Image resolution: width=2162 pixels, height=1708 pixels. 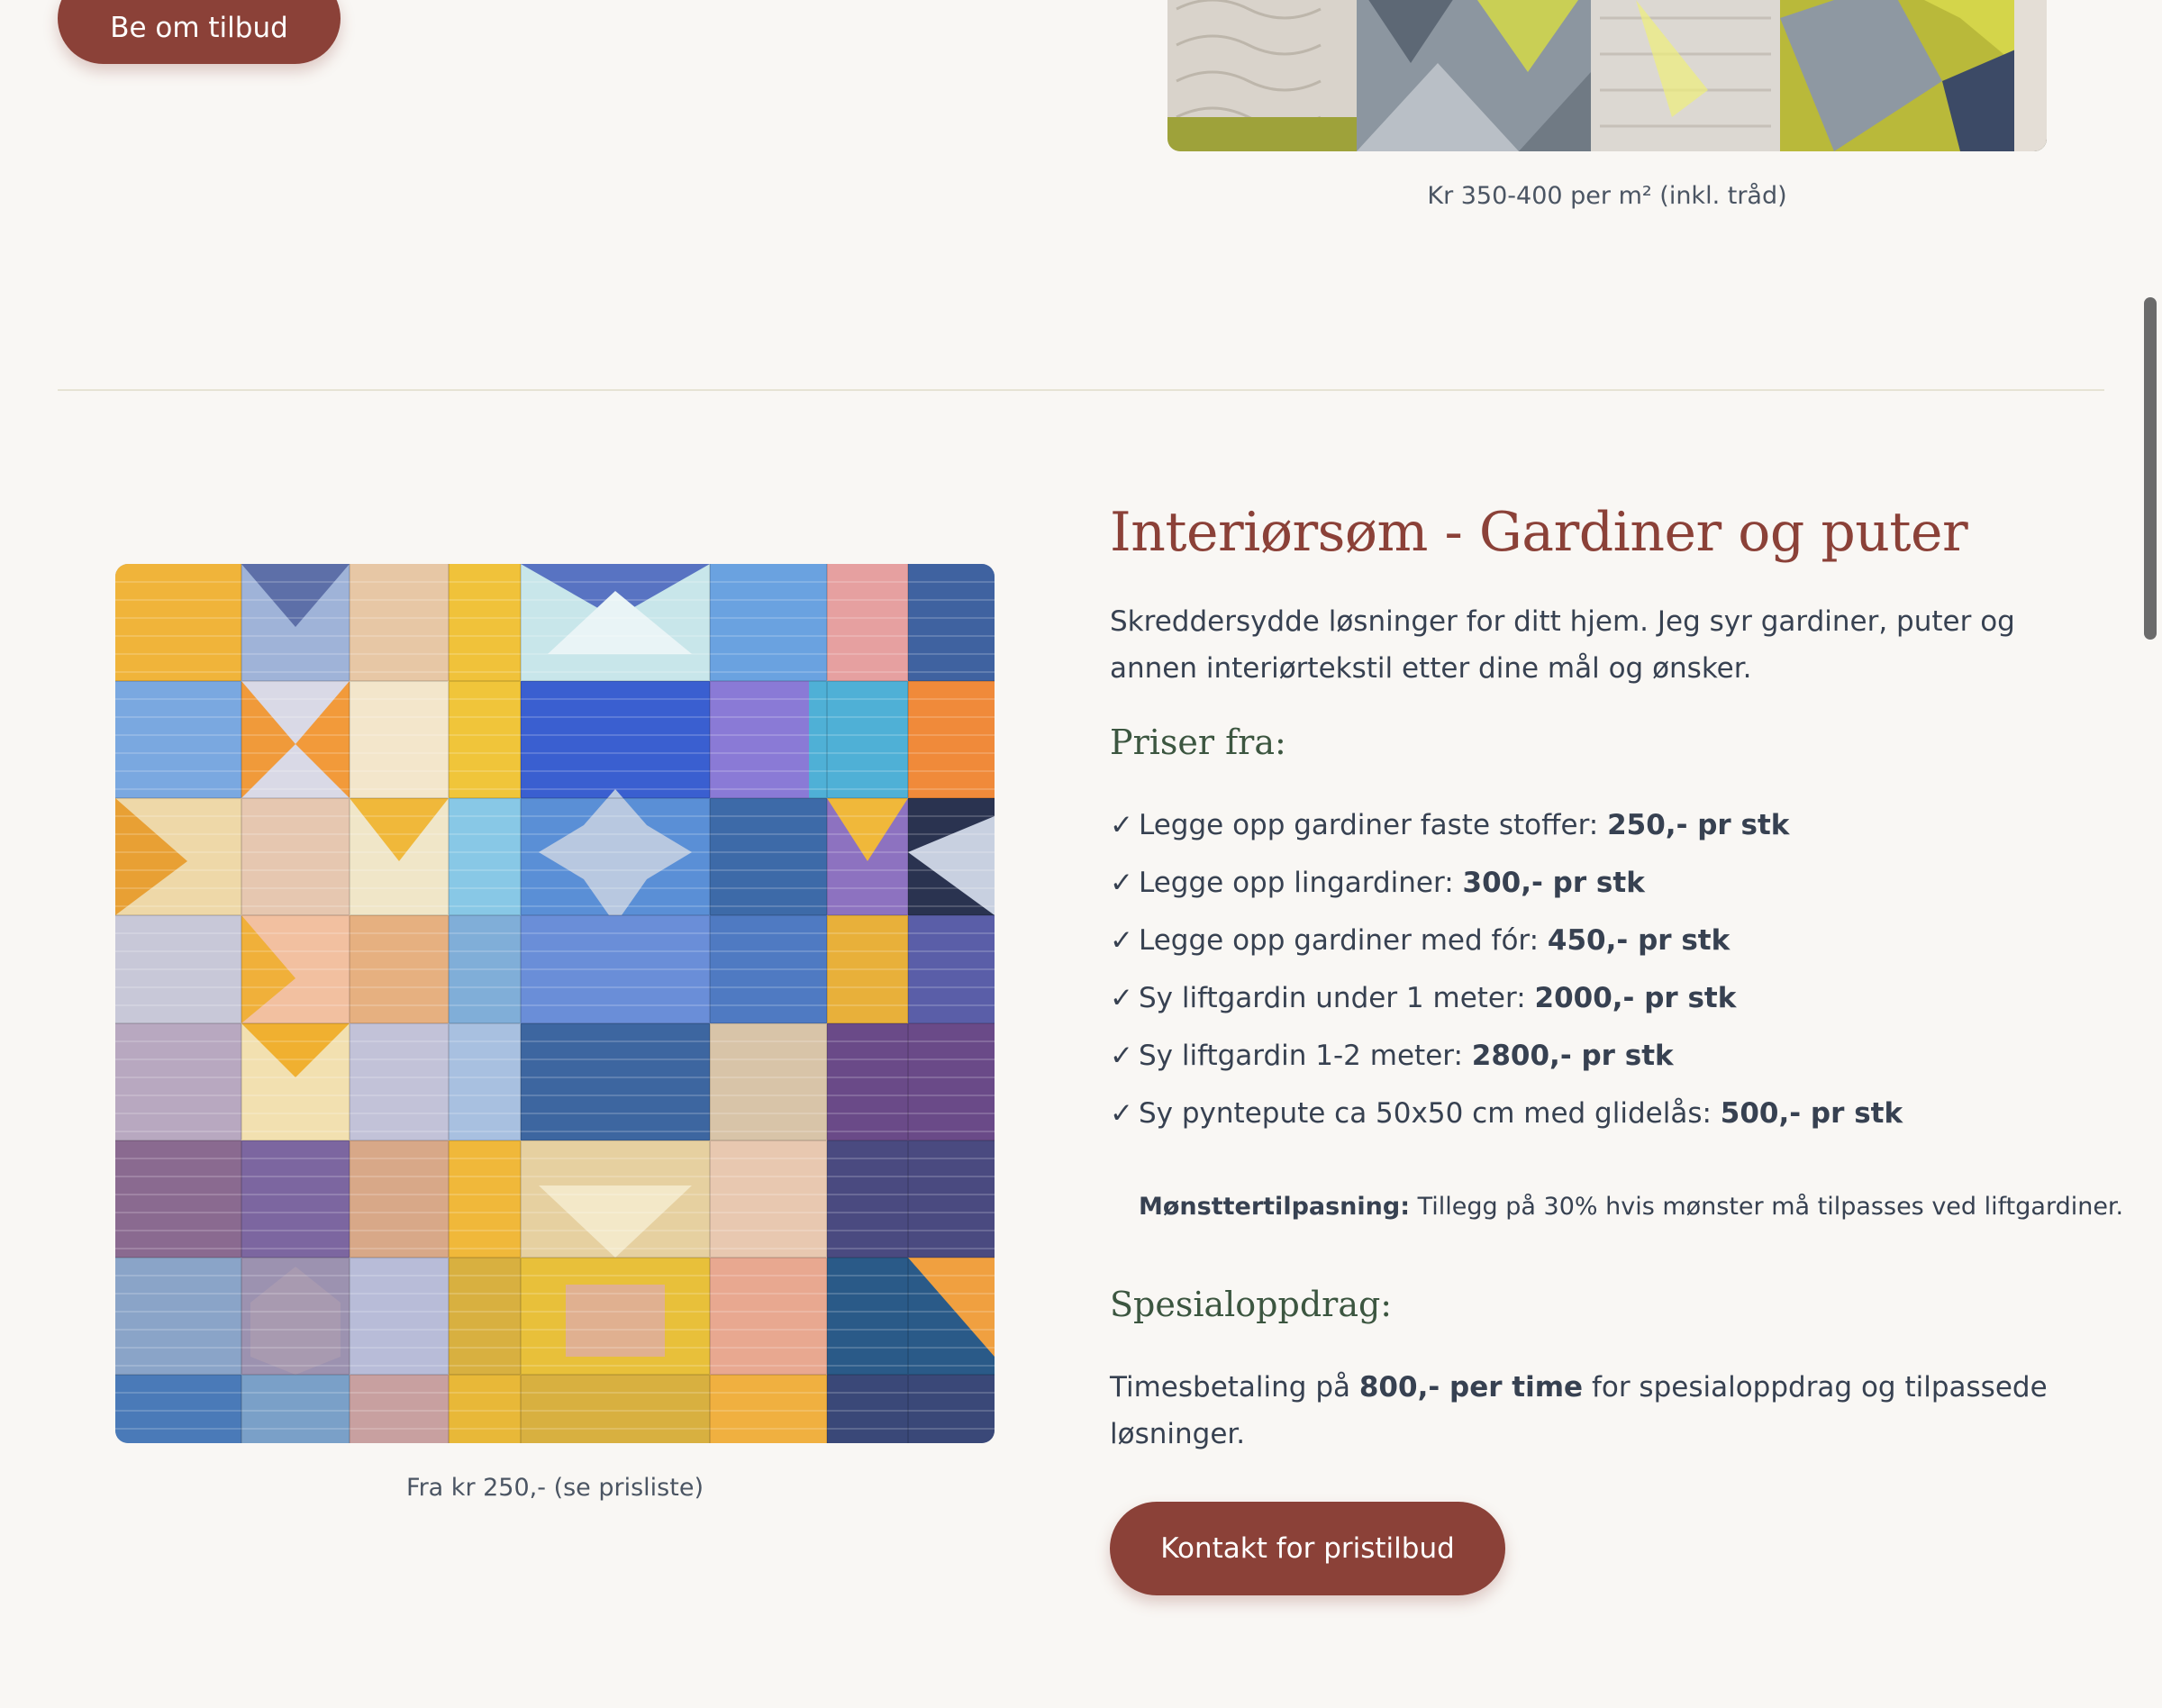 What do you see at coordinates (1553, 883) in the screenshot?
I see `price-value: 300,- pr stk` at bounding box center [1553, 883].